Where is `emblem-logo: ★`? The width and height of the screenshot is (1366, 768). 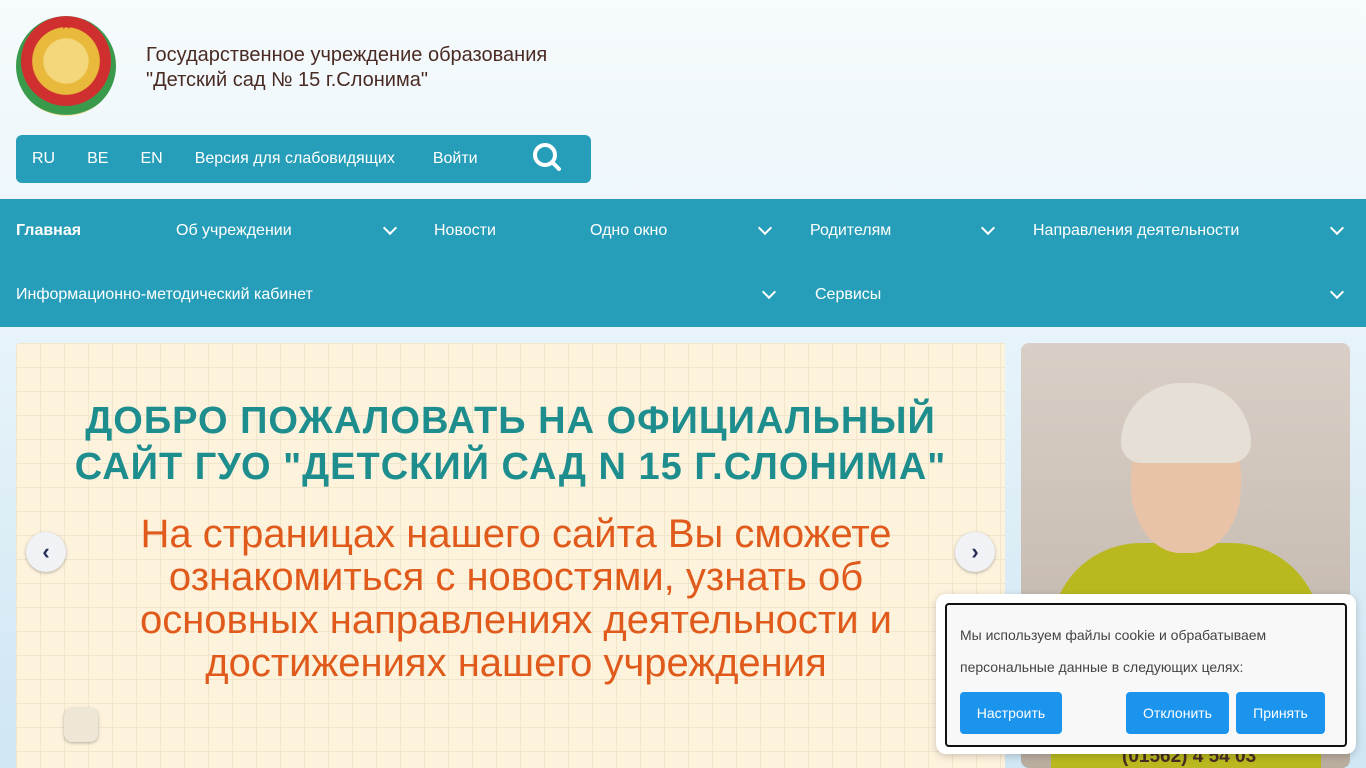
emblem-logo: ★ is located at coordinates (66, 66).